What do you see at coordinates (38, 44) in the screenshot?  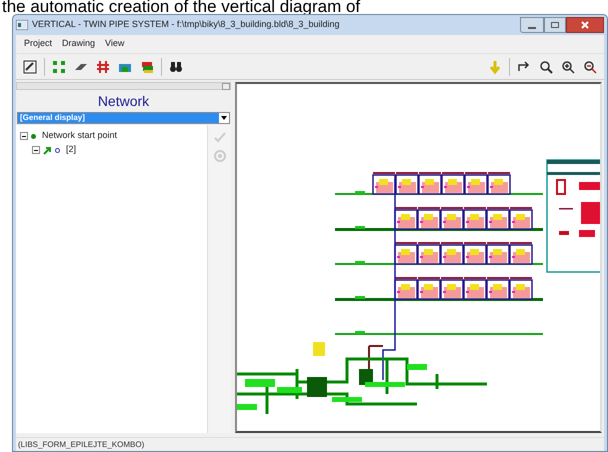 I see `menu-item: Project` at bounding box center [38, 44].